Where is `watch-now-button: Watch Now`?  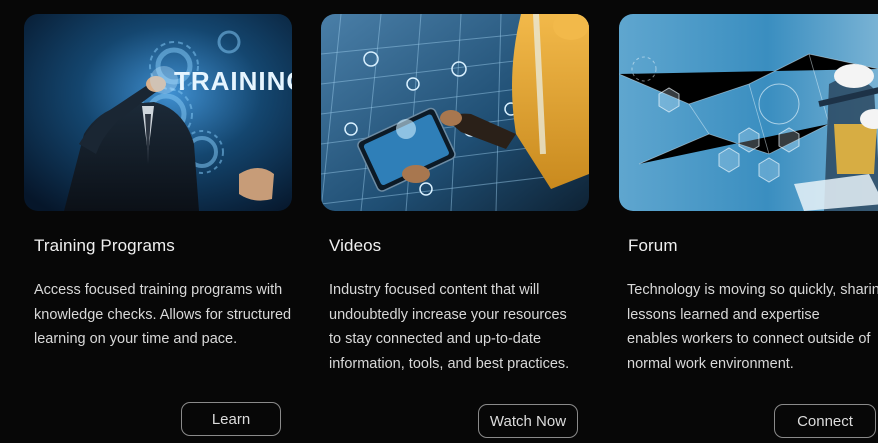 watch-now-button: Watch Now is located at coordinates (528, 421).